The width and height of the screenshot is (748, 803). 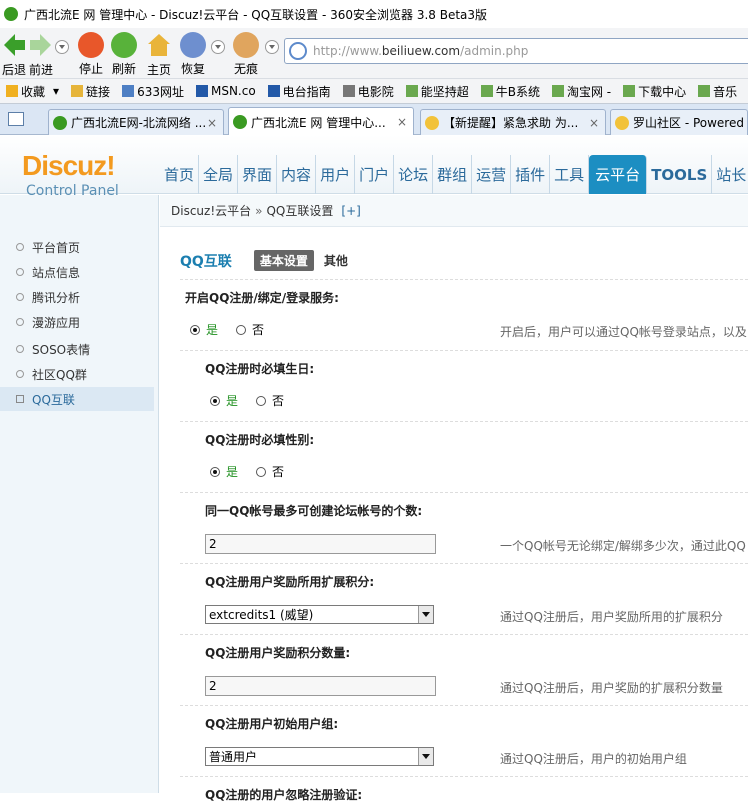 I want to click on favorite-link: 下载中心, so click(x=654, y=91).